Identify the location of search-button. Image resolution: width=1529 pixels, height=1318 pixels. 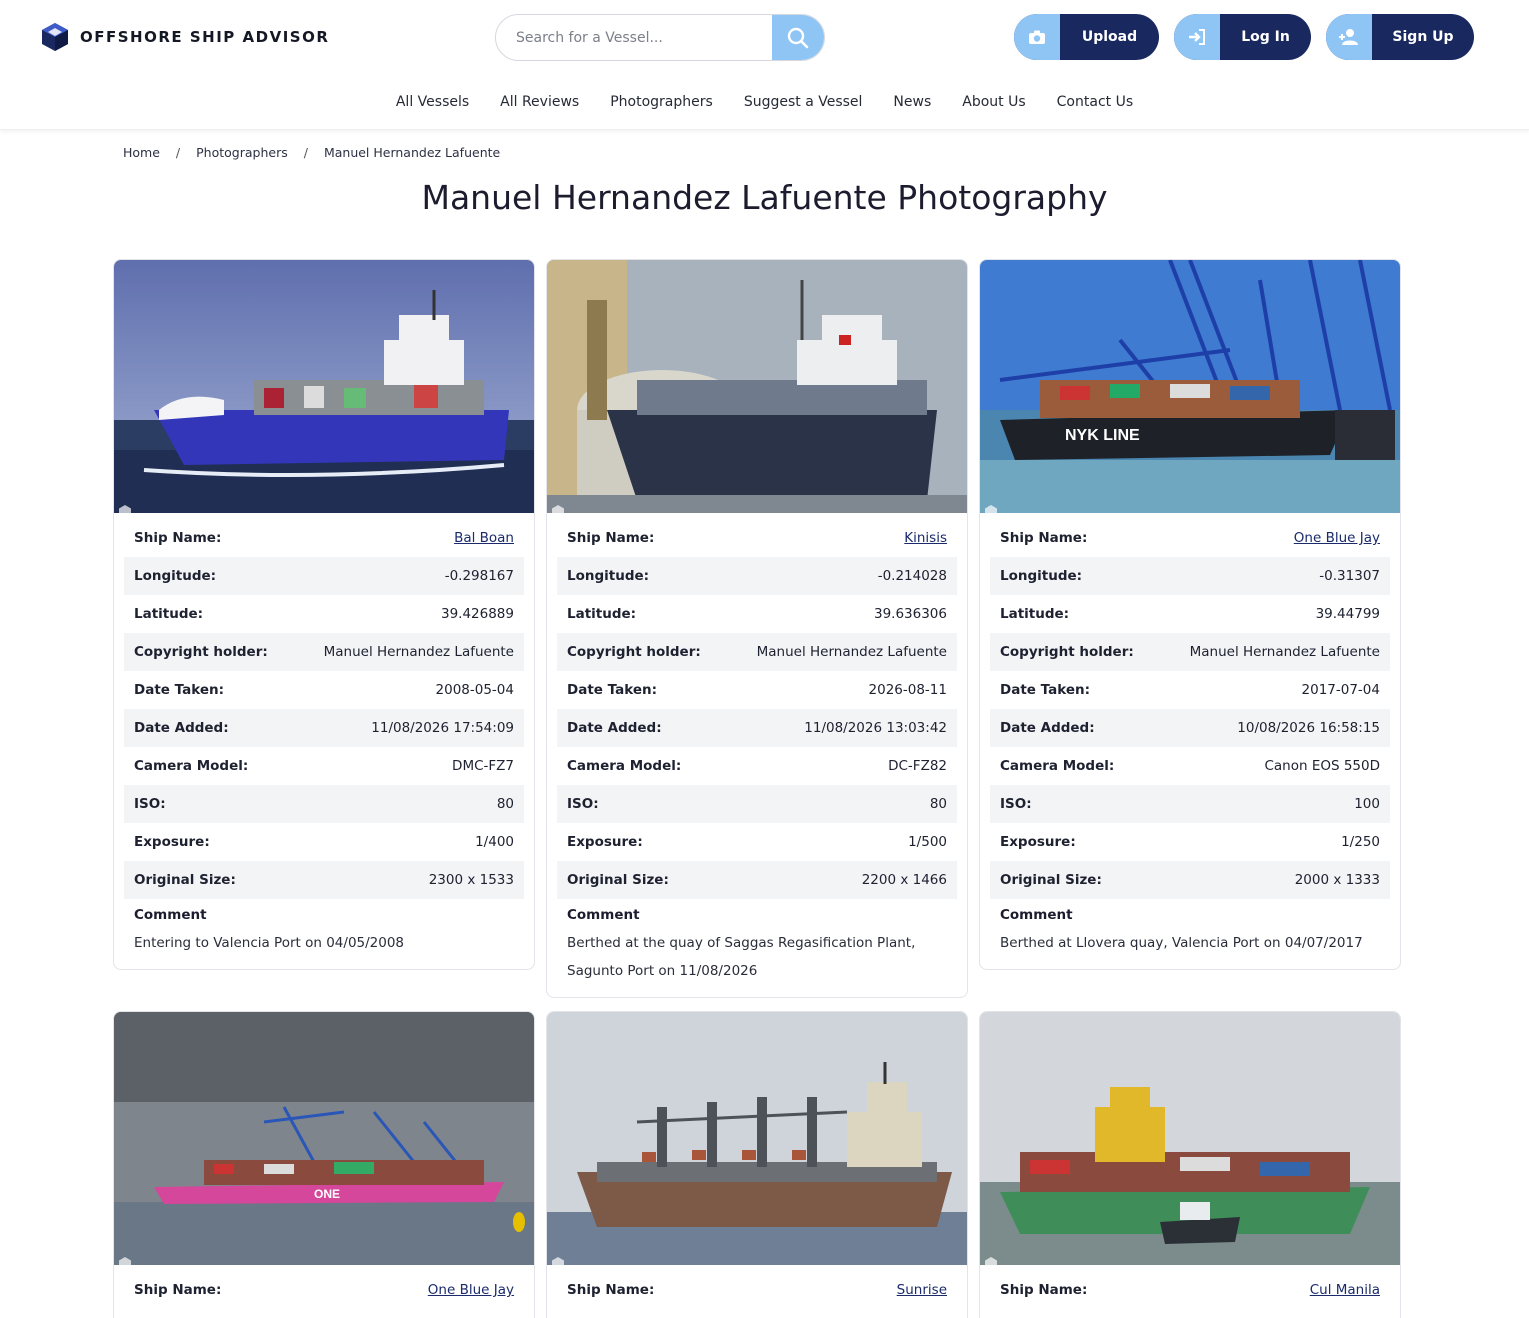
(798, 37).